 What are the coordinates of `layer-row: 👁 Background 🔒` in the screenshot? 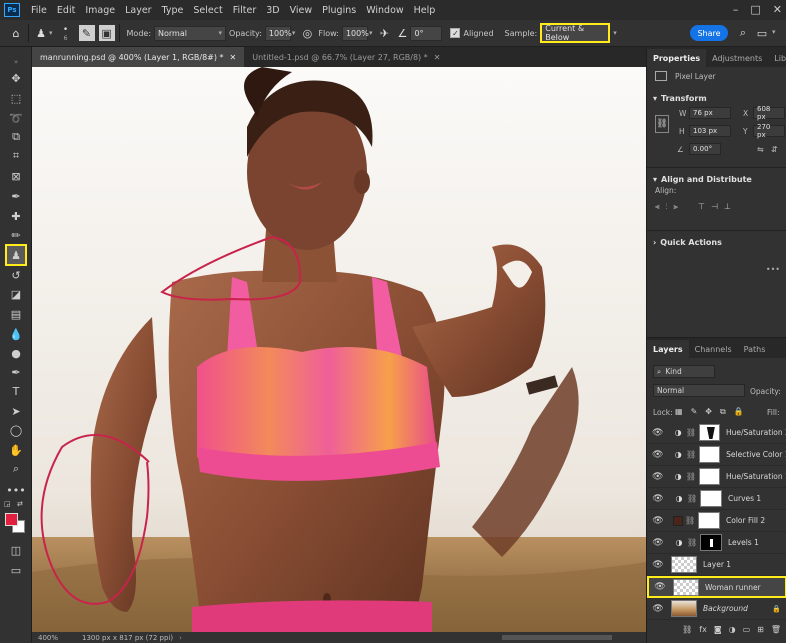 It's located at (716, 609).